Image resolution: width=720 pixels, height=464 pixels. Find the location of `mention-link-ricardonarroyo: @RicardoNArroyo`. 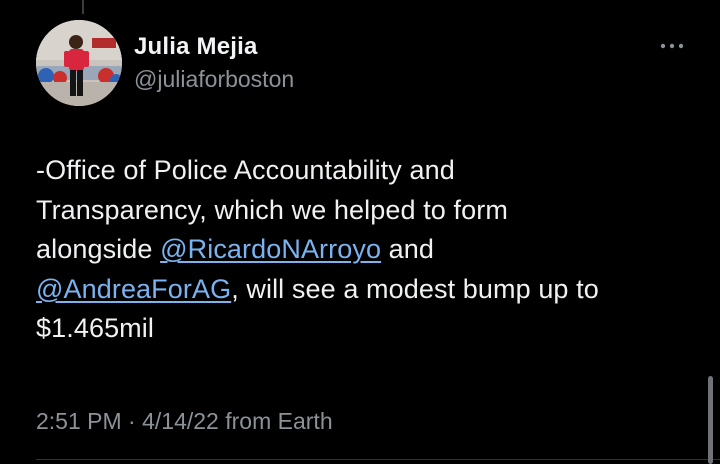

mention-link-ricardonarroyo: @RicardoNArroyo is located at coordinates (270, 249).